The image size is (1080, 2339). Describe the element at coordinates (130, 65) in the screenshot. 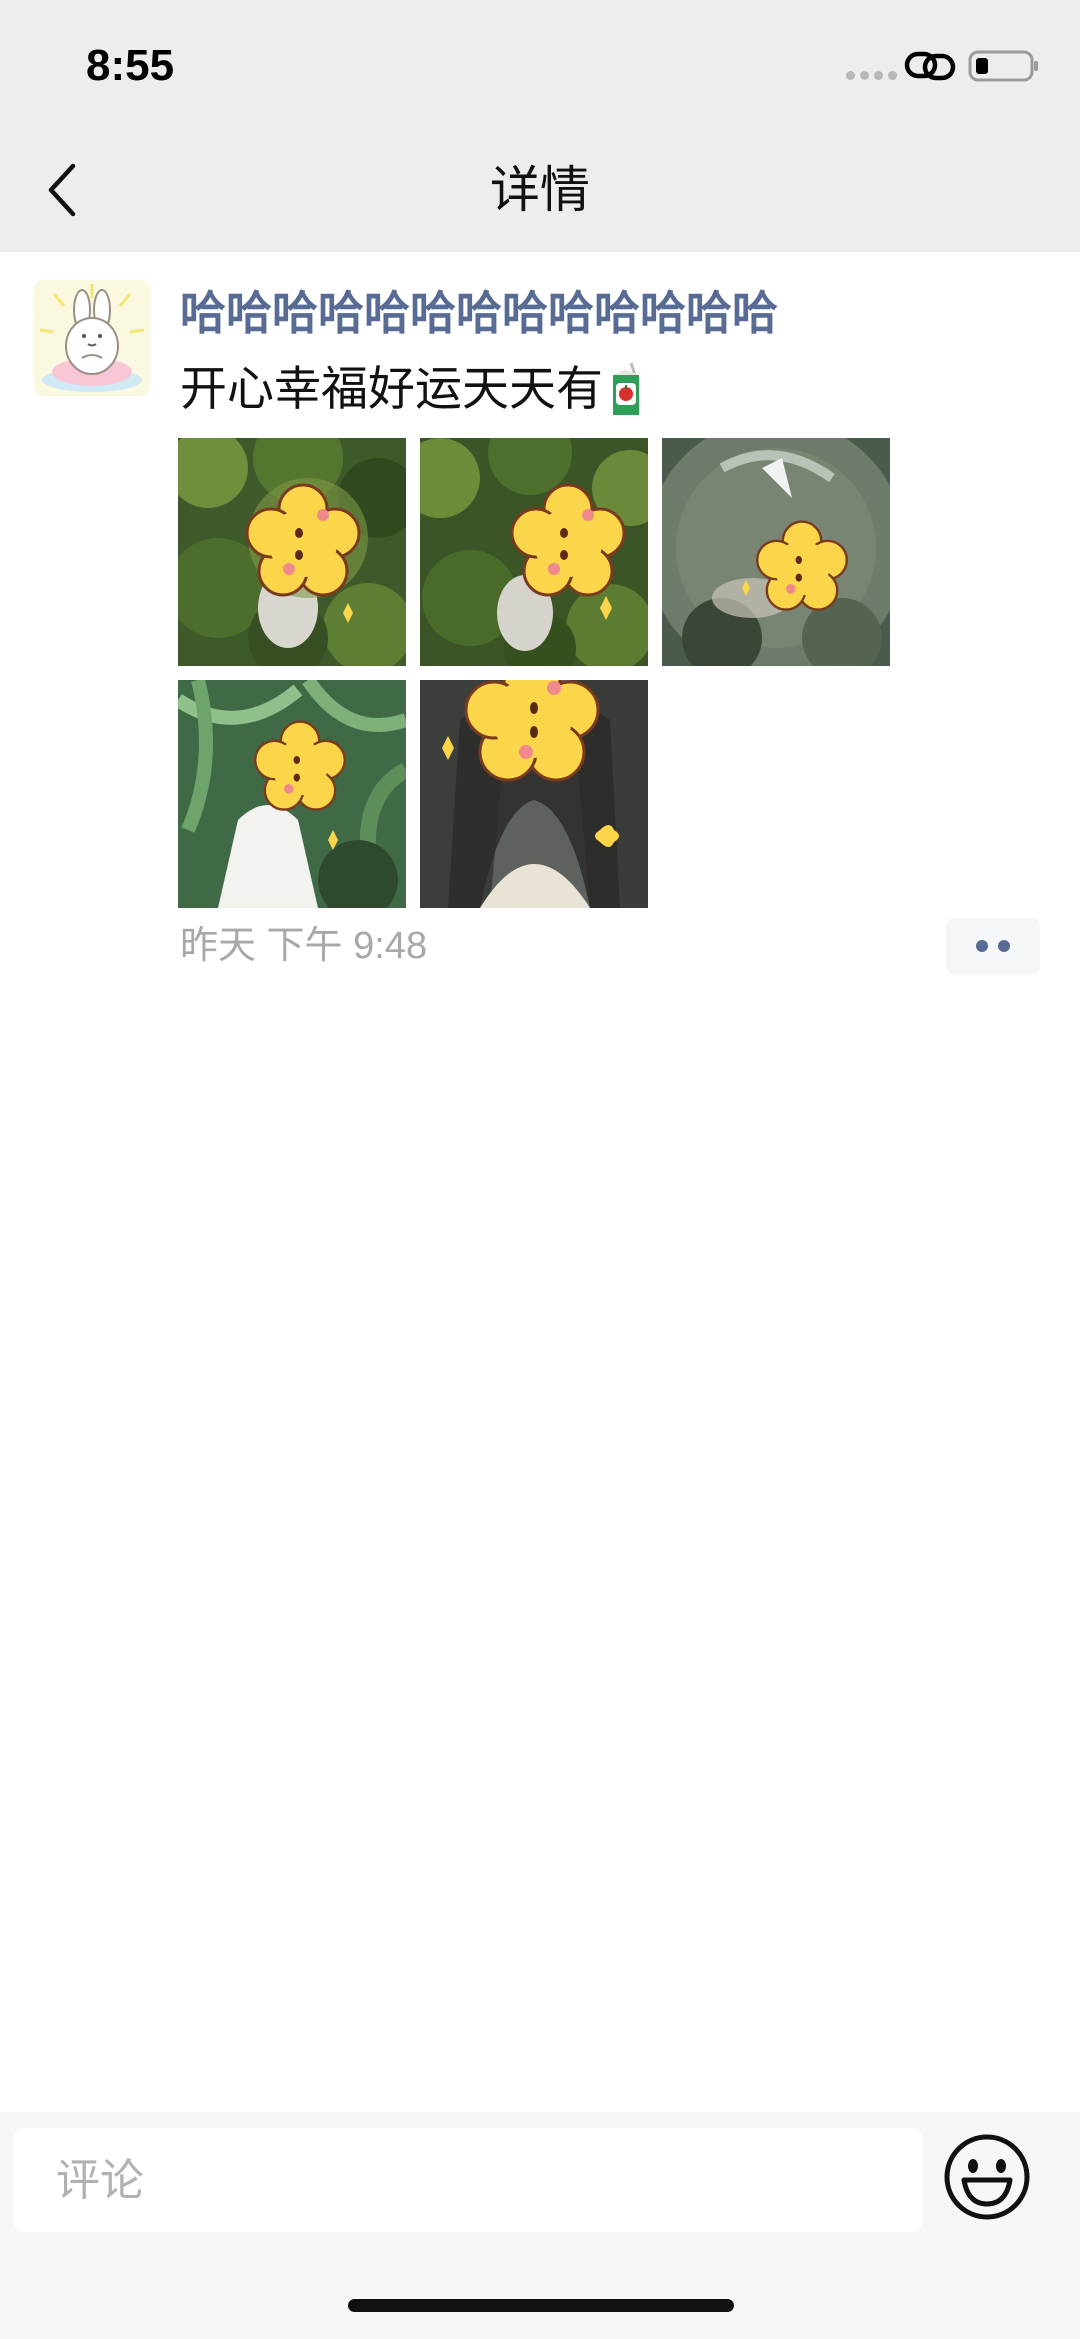

I see `status-time: 8:55` at that location.